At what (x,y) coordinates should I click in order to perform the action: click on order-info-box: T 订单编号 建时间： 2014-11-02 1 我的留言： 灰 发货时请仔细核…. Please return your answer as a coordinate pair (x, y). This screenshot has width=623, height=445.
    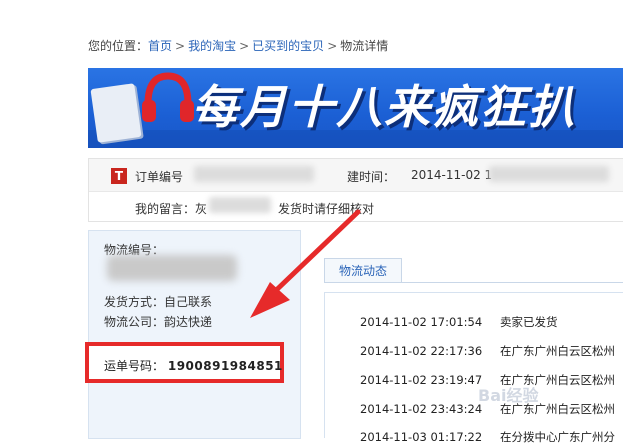
    Looking at the image, I should click on (355, 190).